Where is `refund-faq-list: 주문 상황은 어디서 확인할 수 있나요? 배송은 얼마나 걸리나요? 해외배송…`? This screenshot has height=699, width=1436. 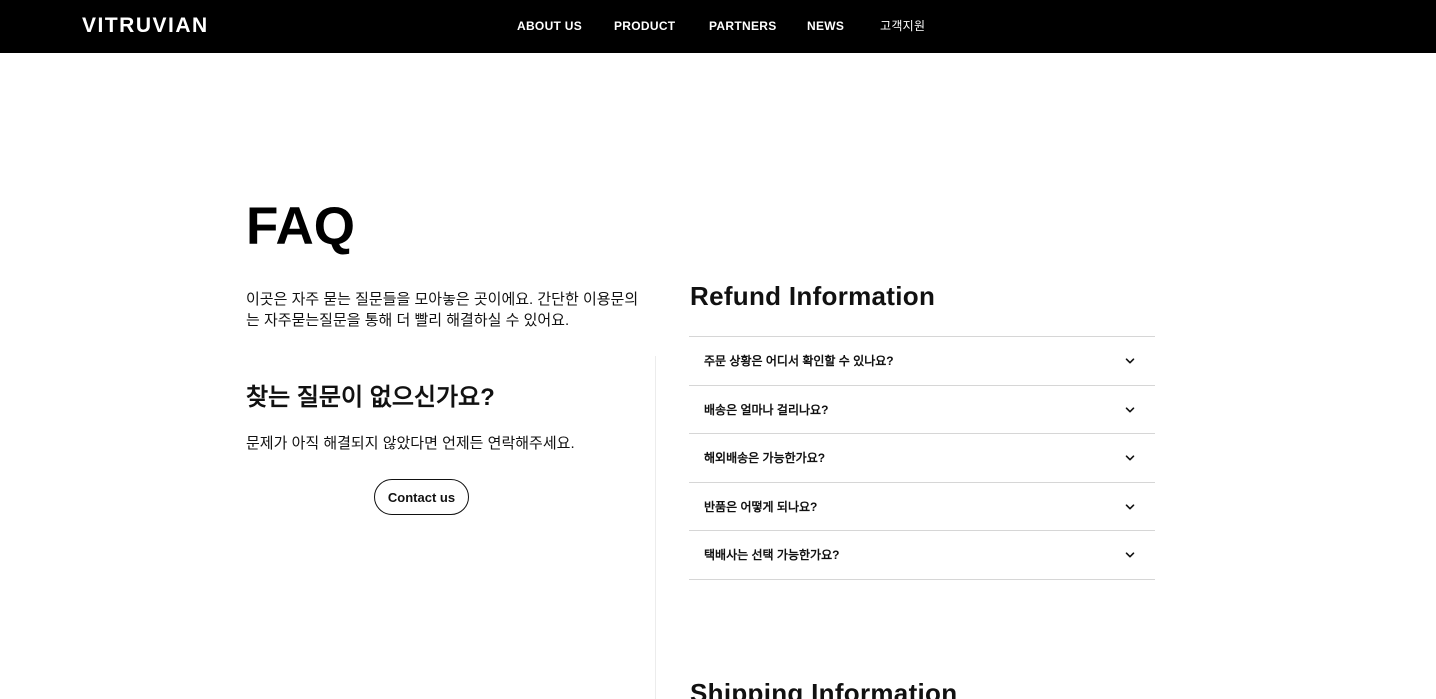
refund-faq-list: 주문 상황은 어디서 확인할 수 있나요? 배송은 얼마나 걸리나요? 해외배송… is located at coordinates (922, 458).